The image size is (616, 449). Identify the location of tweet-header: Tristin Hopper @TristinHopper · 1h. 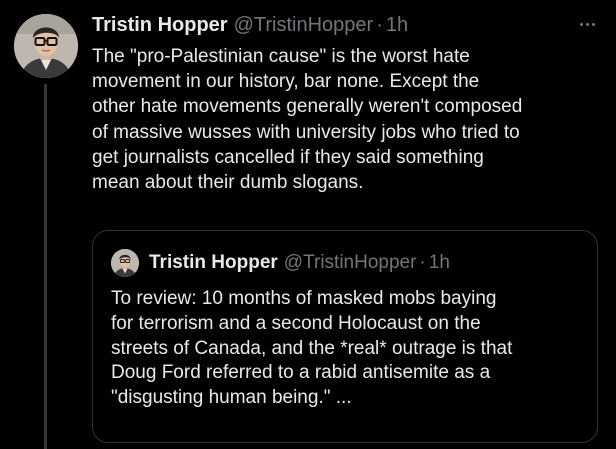
(250, 25).